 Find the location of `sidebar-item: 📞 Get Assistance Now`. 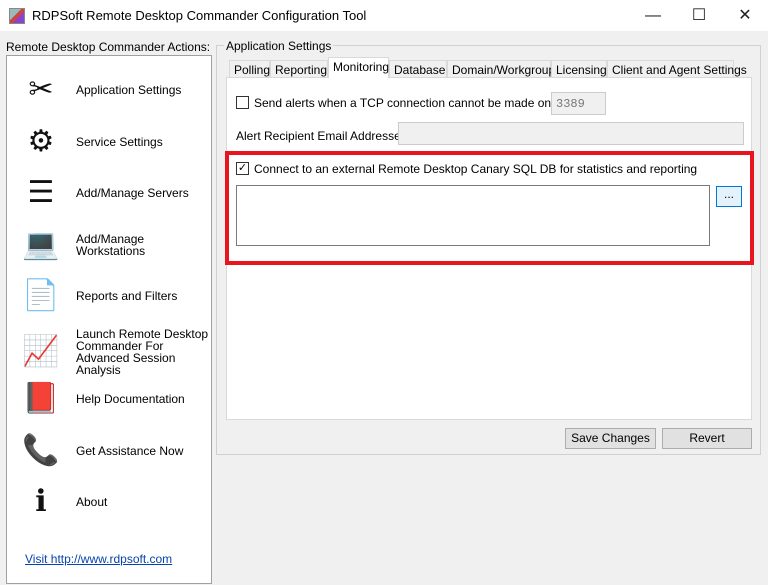

sidebar-item: 📞 Get Assistance Now is located at coordinates (102, 451).